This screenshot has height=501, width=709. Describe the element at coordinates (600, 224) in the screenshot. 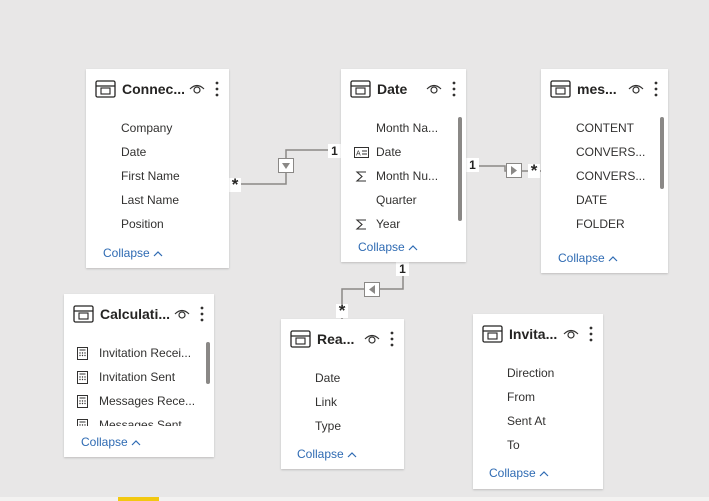

I see `field-name: FOLDER` at that location.